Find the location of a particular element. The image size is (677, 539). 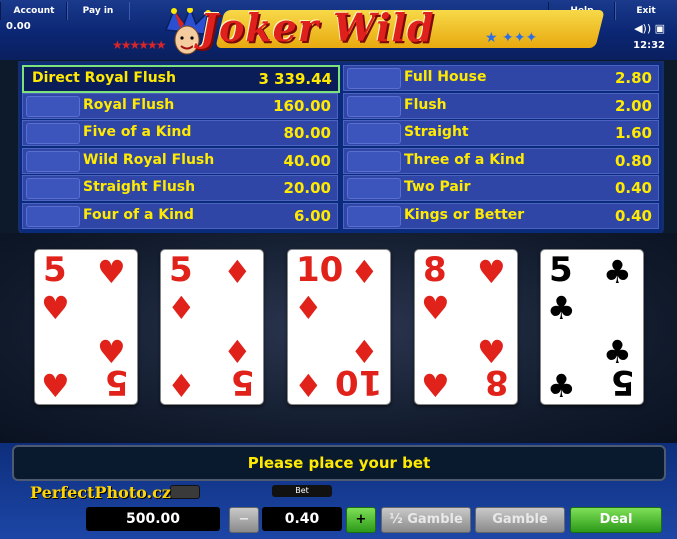

stars-decoration-right: ★ ✦✦✦ is located at coordinates (511, 38).